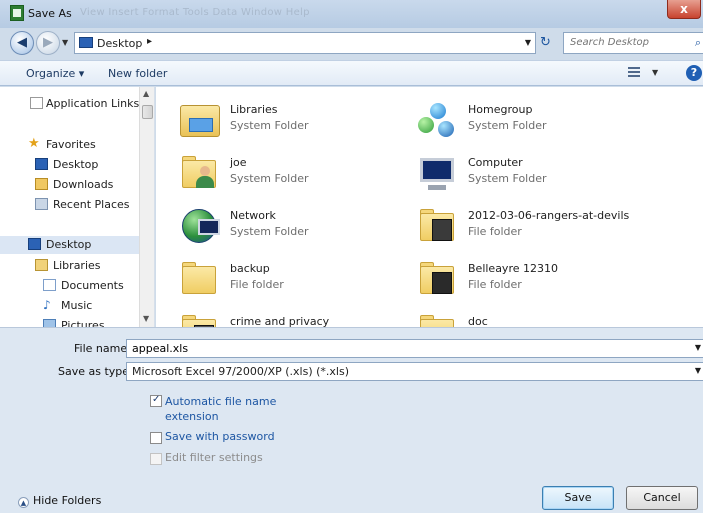 The image size is (703, 513). What do you see at coordinates (495, 284) in the screenshot?
I see `file-type: File folder` at bounding box center [495, 284].